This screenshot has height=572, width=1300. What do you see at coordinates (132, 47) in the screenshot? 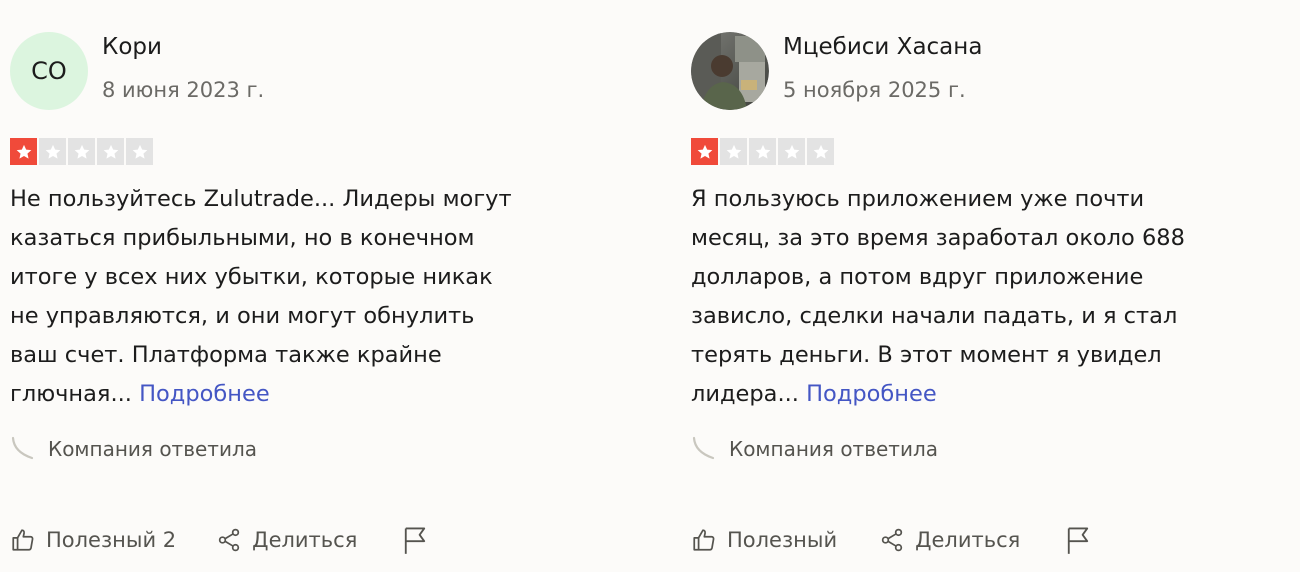
I see `reviewer-name: Кори` at bounding box center [132, 47].